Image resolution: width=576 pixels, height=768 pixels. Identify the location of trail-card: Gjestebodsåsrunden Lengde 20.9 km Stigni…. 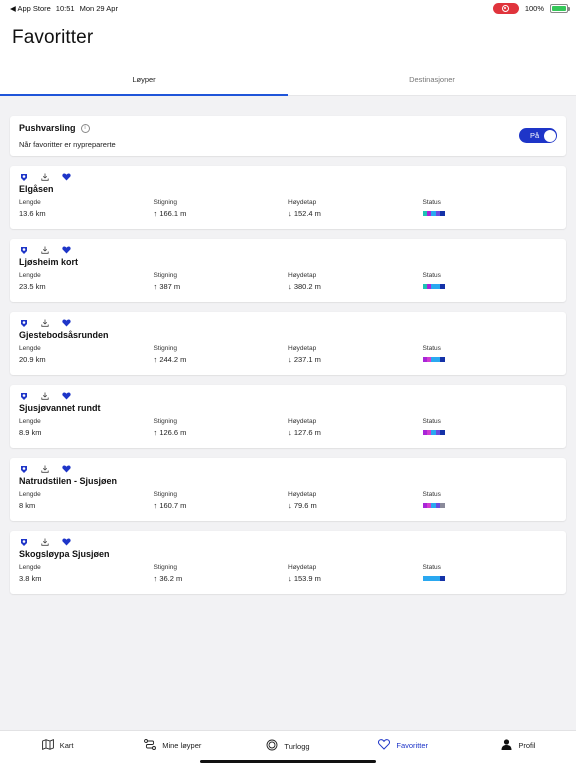
(288, 343).